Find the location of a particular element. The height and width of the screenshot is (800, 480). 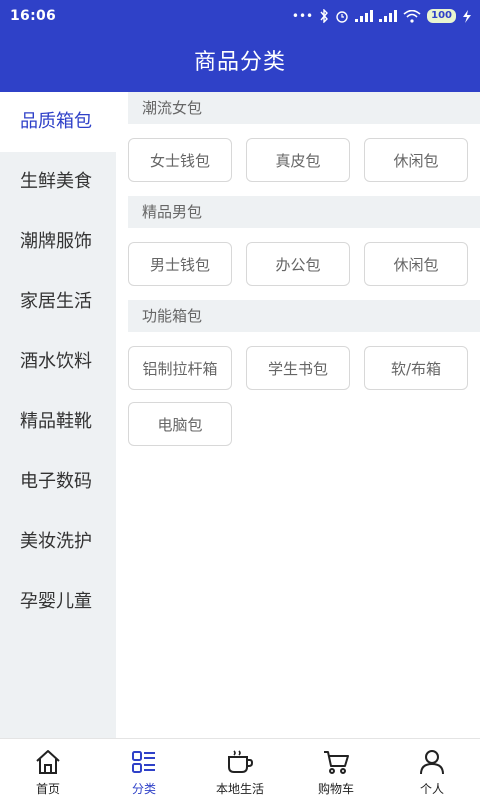

sidebar-item-beauty: 美妆洗护 is located at coordinates (58, 542).